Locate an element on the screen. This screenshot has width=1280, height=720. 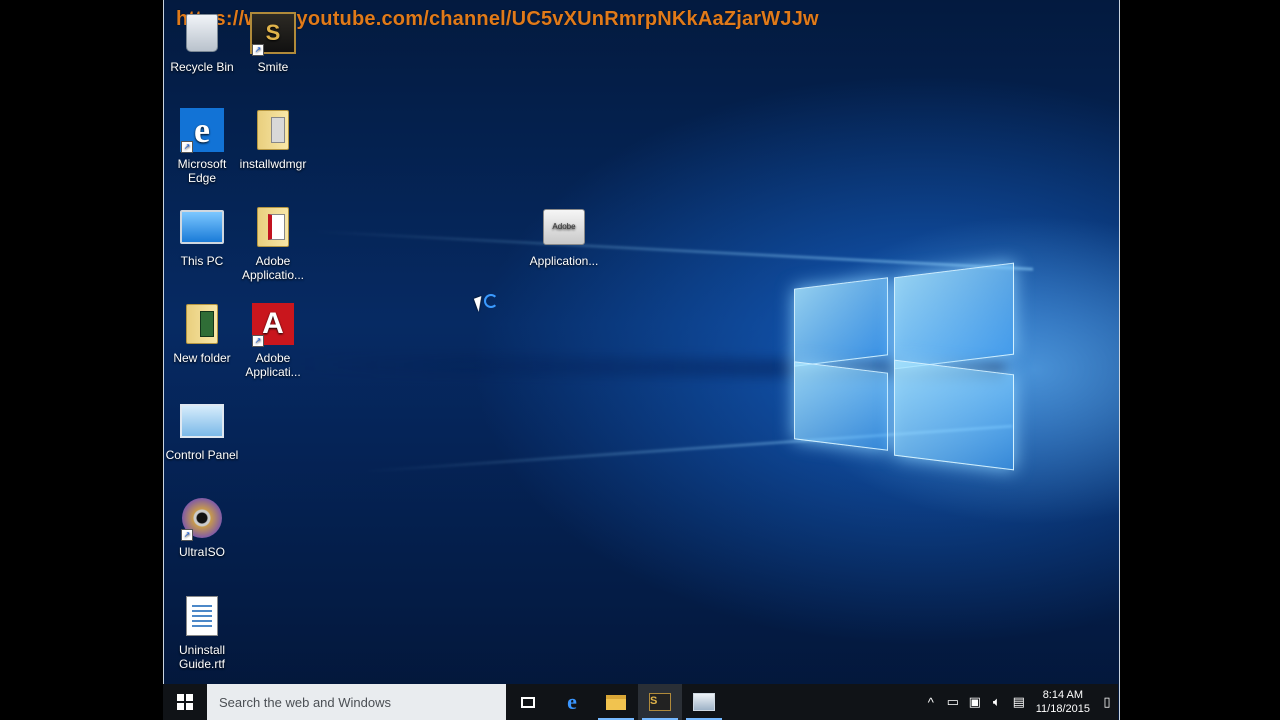
desktop-icon-this-pc: This PC is located at coordinates (202, 236).